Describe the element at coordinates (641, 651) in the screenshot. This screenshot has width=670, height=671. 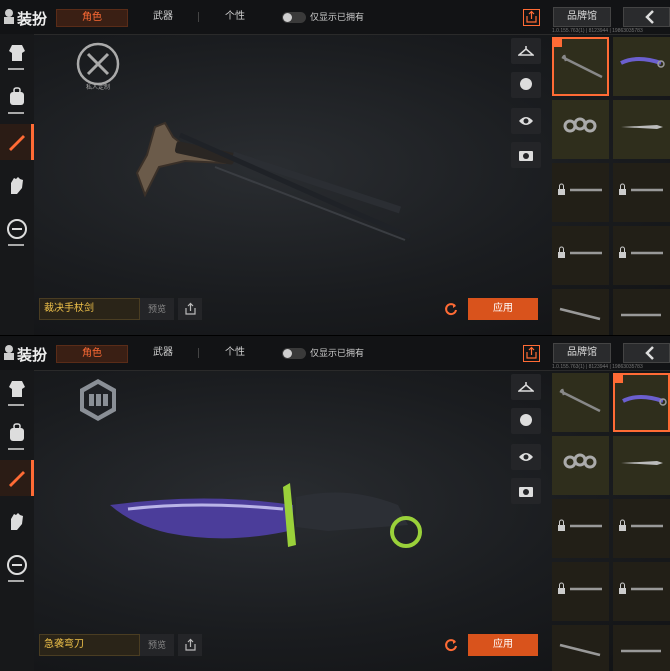
I see `knife-thumb-icon` at that location.